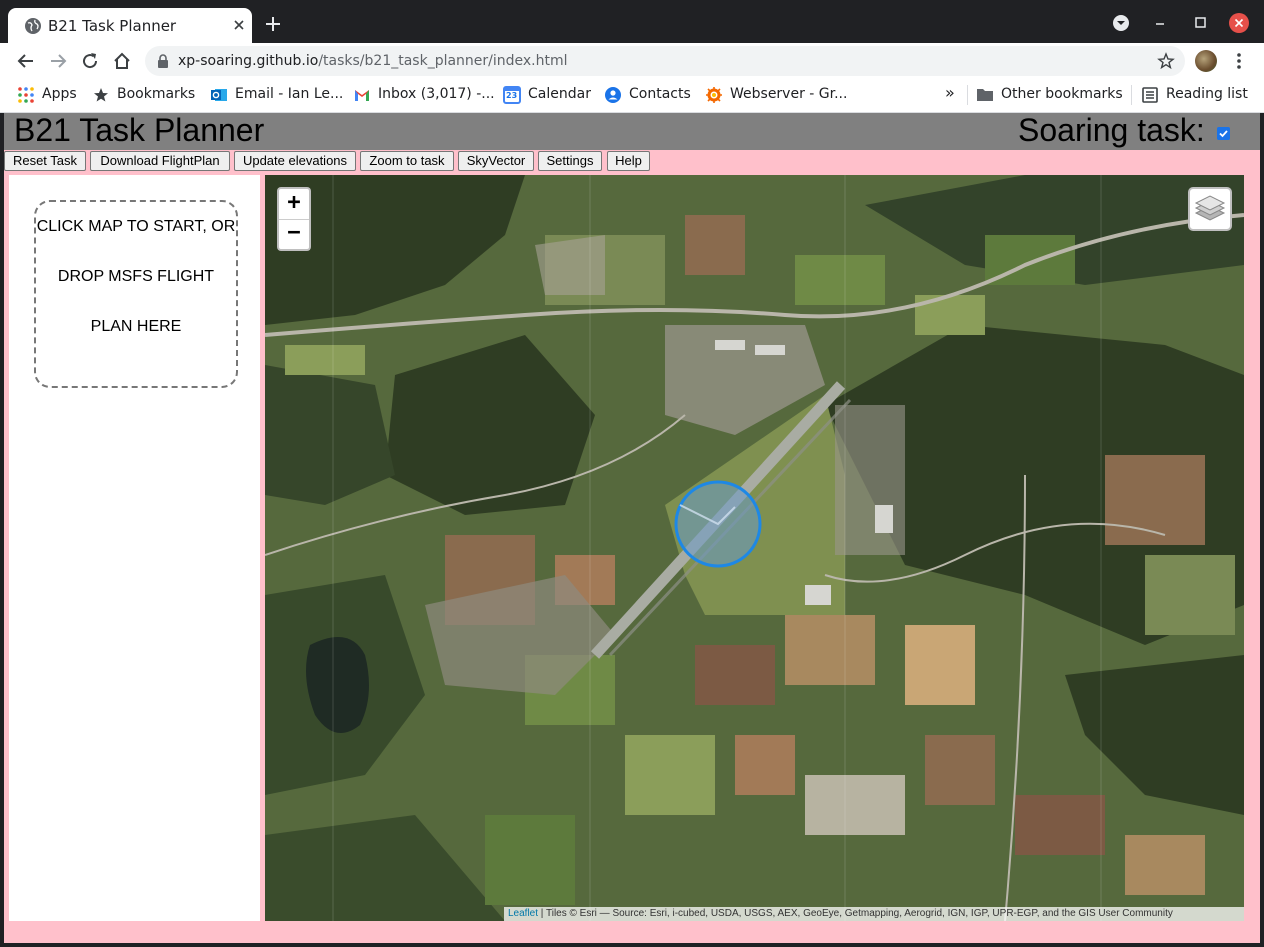 The height and width of the screenshot is (947, 1264). What do you see at coordinates (160, 161) in the screenshot?
I see `download-flightplan-button: Download FlightPlan` at bounding box center [160, 161].